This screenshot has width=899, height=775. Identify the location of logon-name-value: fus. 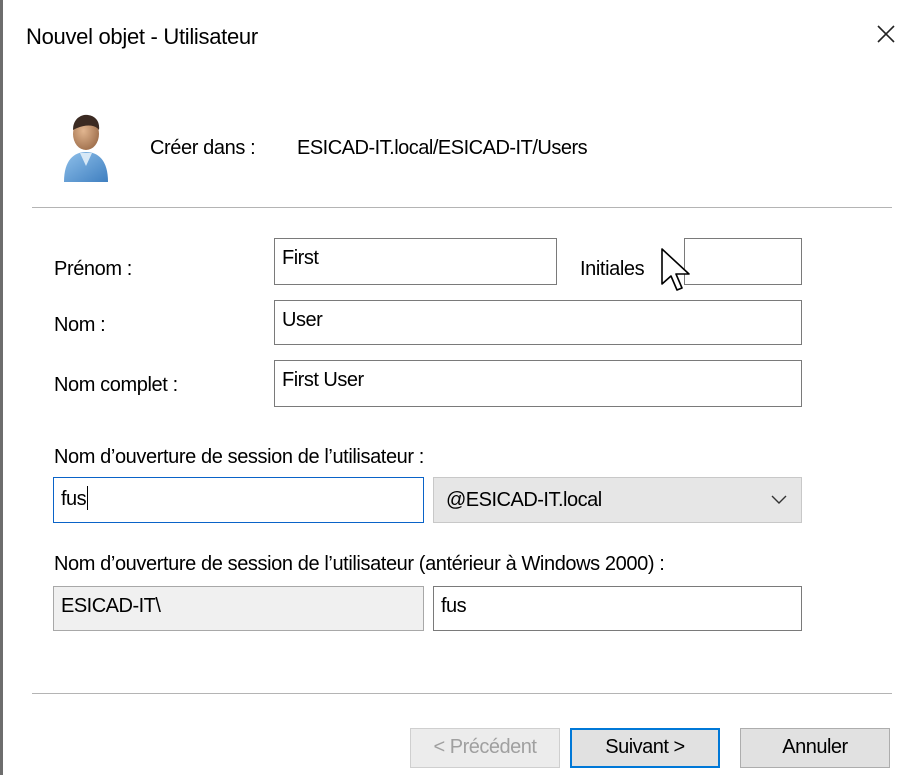
(74, 499).